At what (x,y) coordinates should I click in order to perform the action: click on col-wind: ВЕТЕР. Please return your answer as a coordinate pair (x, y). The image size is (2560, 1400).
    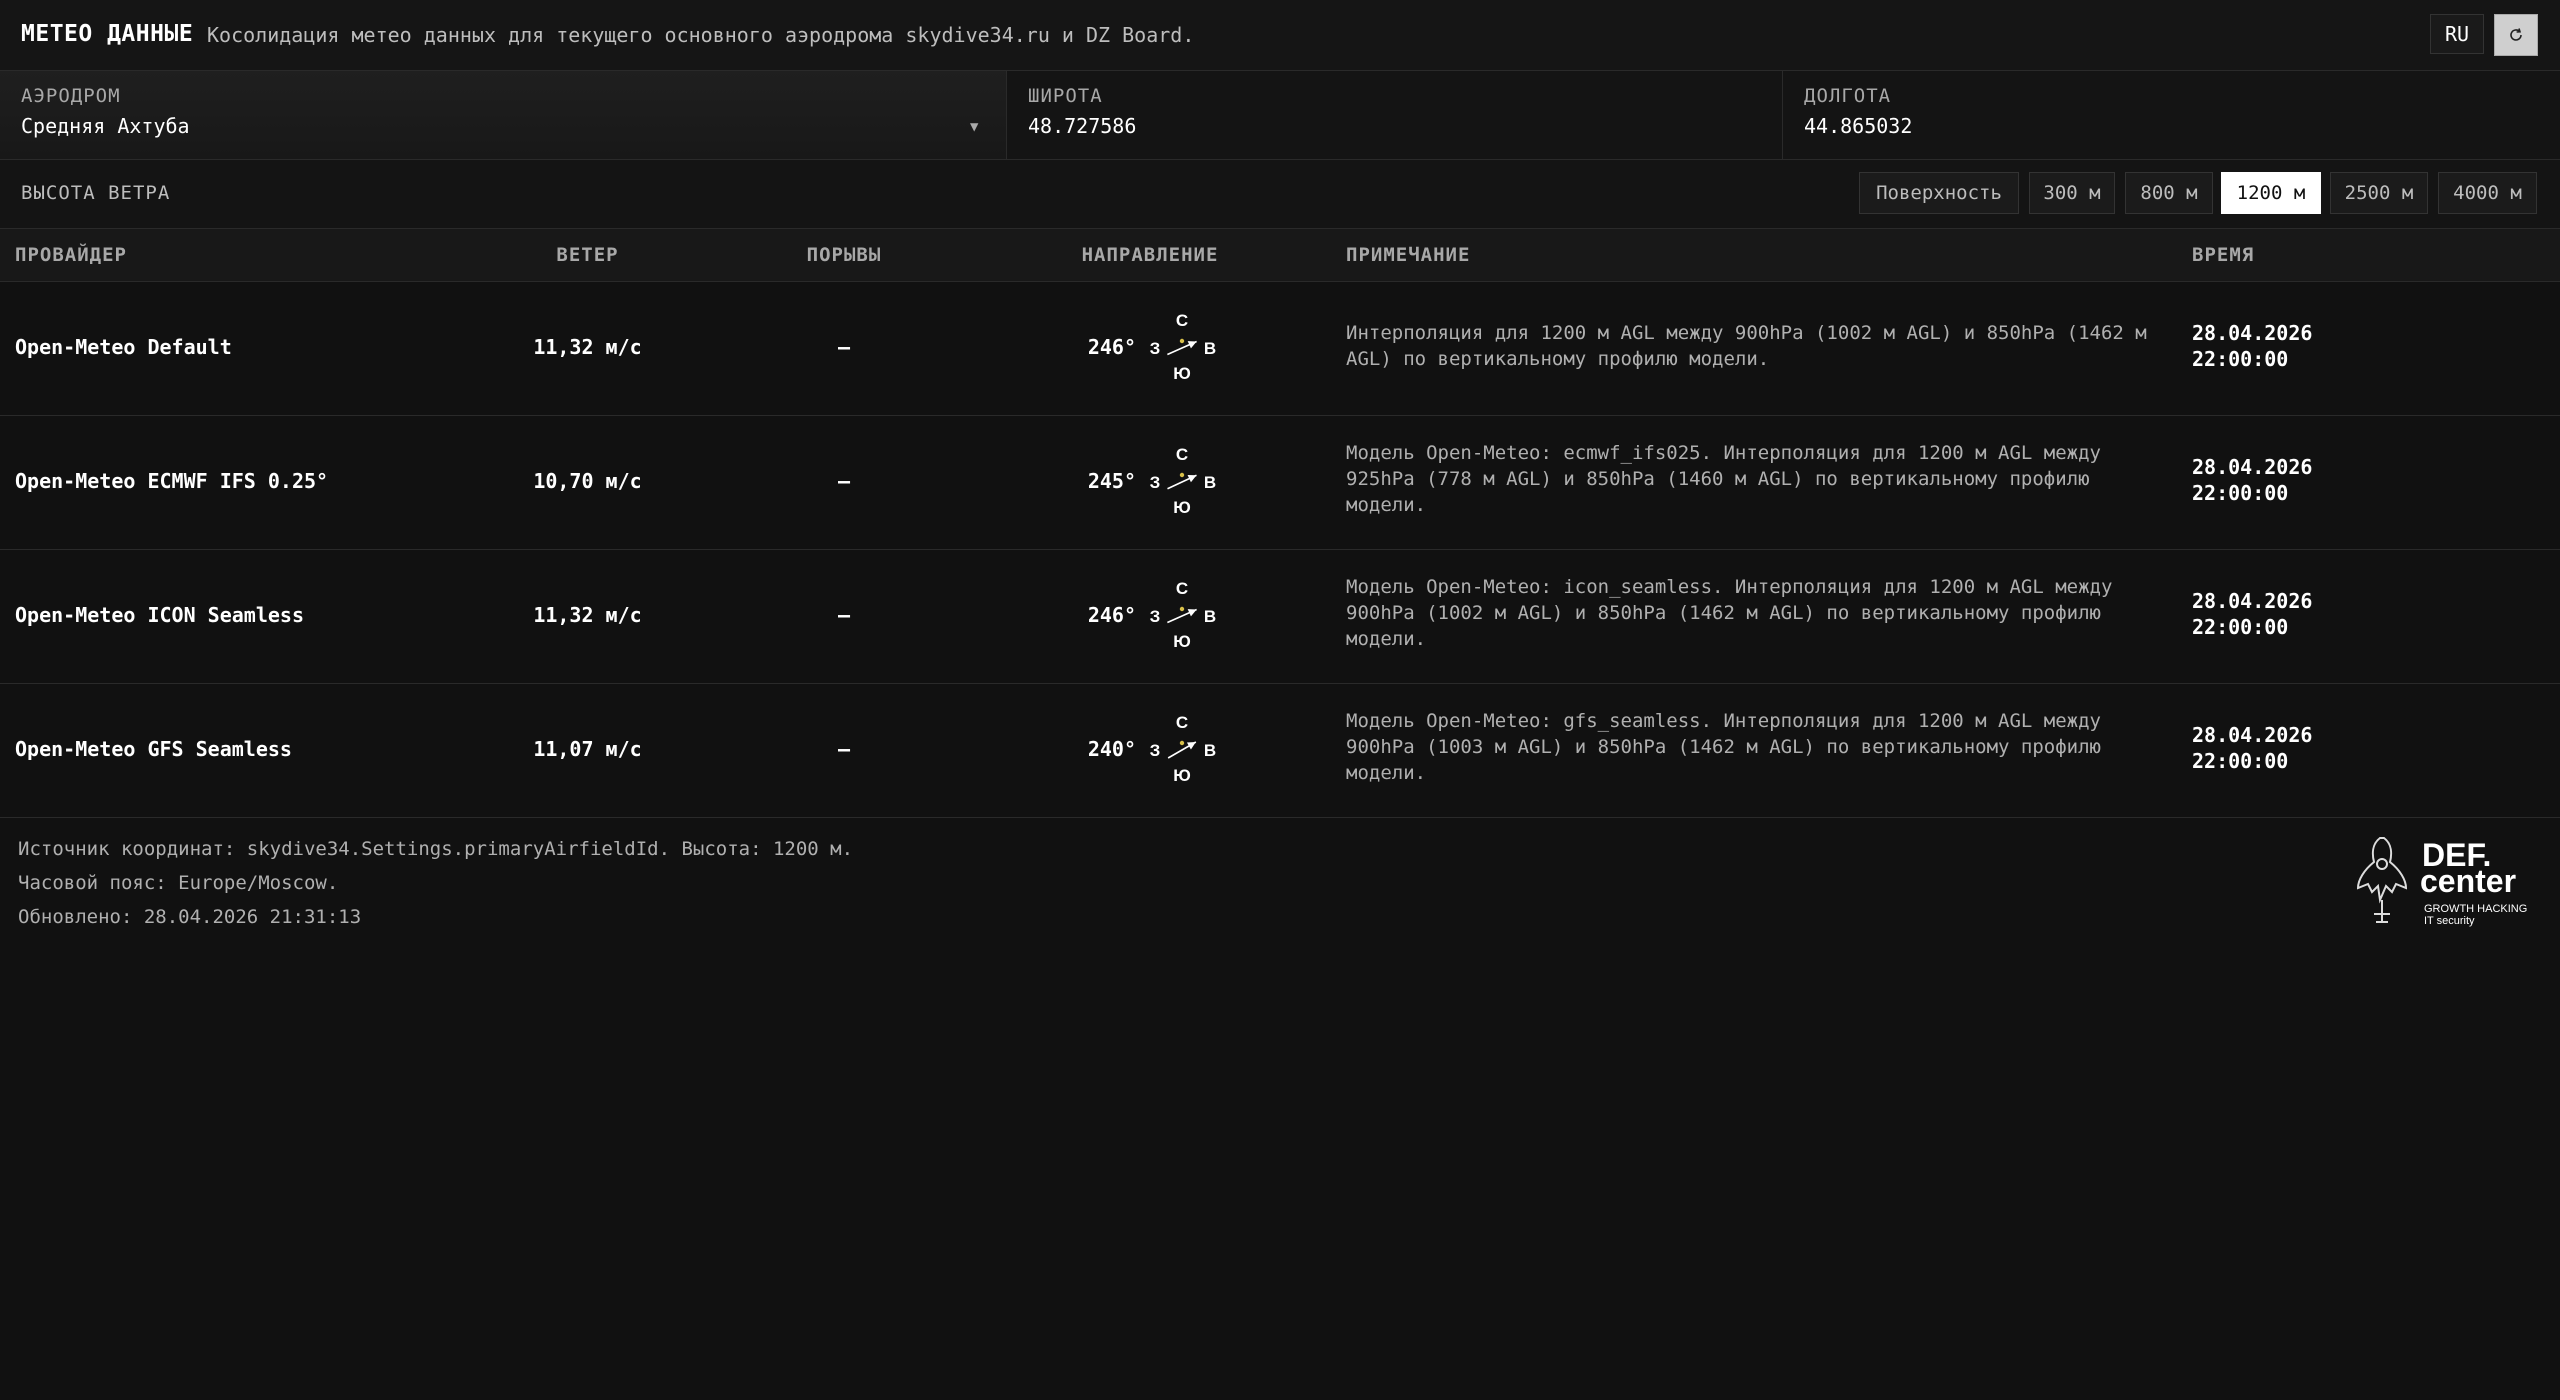
    Looking at the image, I should click on (587, 255).